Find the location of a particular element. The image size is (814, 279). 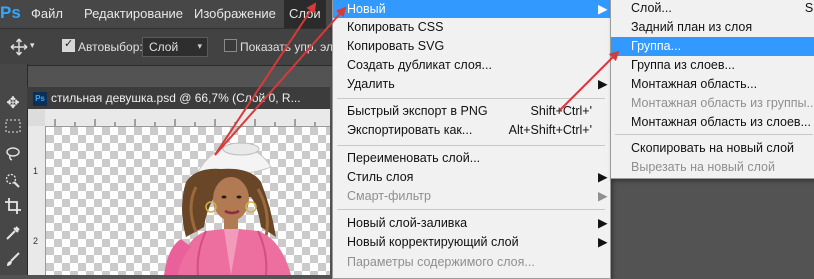

chevron-down-icon: ▾ is located at coordinates (199, 46).